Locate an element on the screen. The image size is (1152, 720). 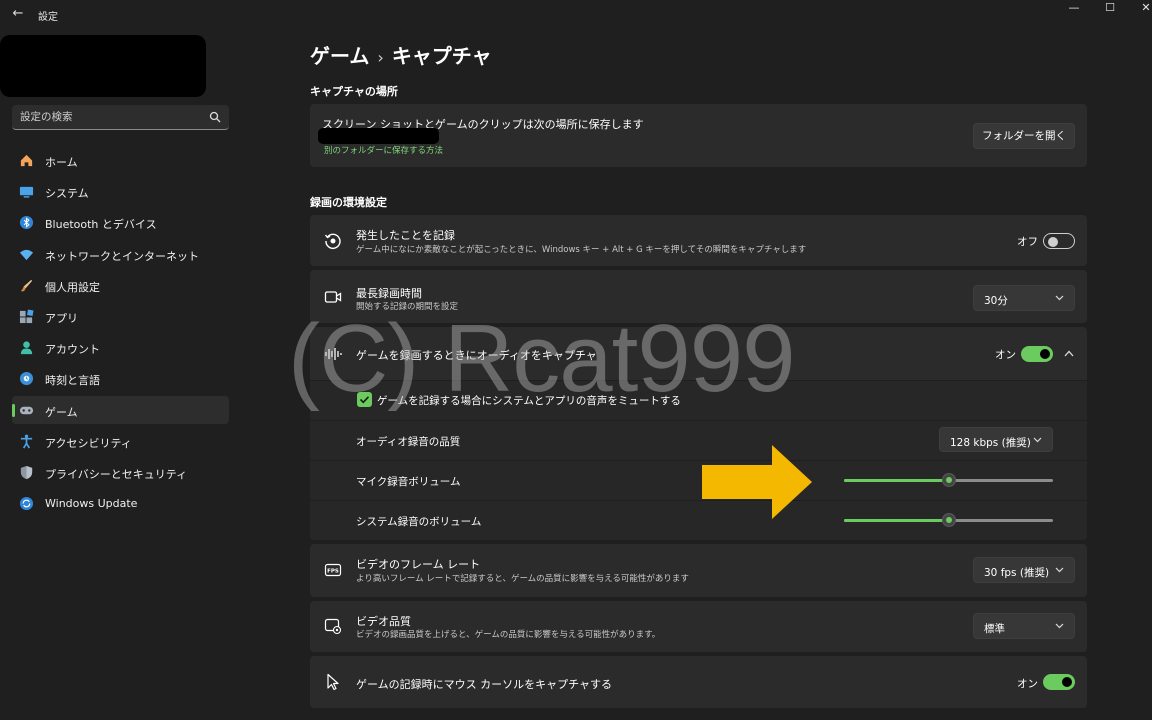
system-volume-slider is located at coordinates (948, 520).